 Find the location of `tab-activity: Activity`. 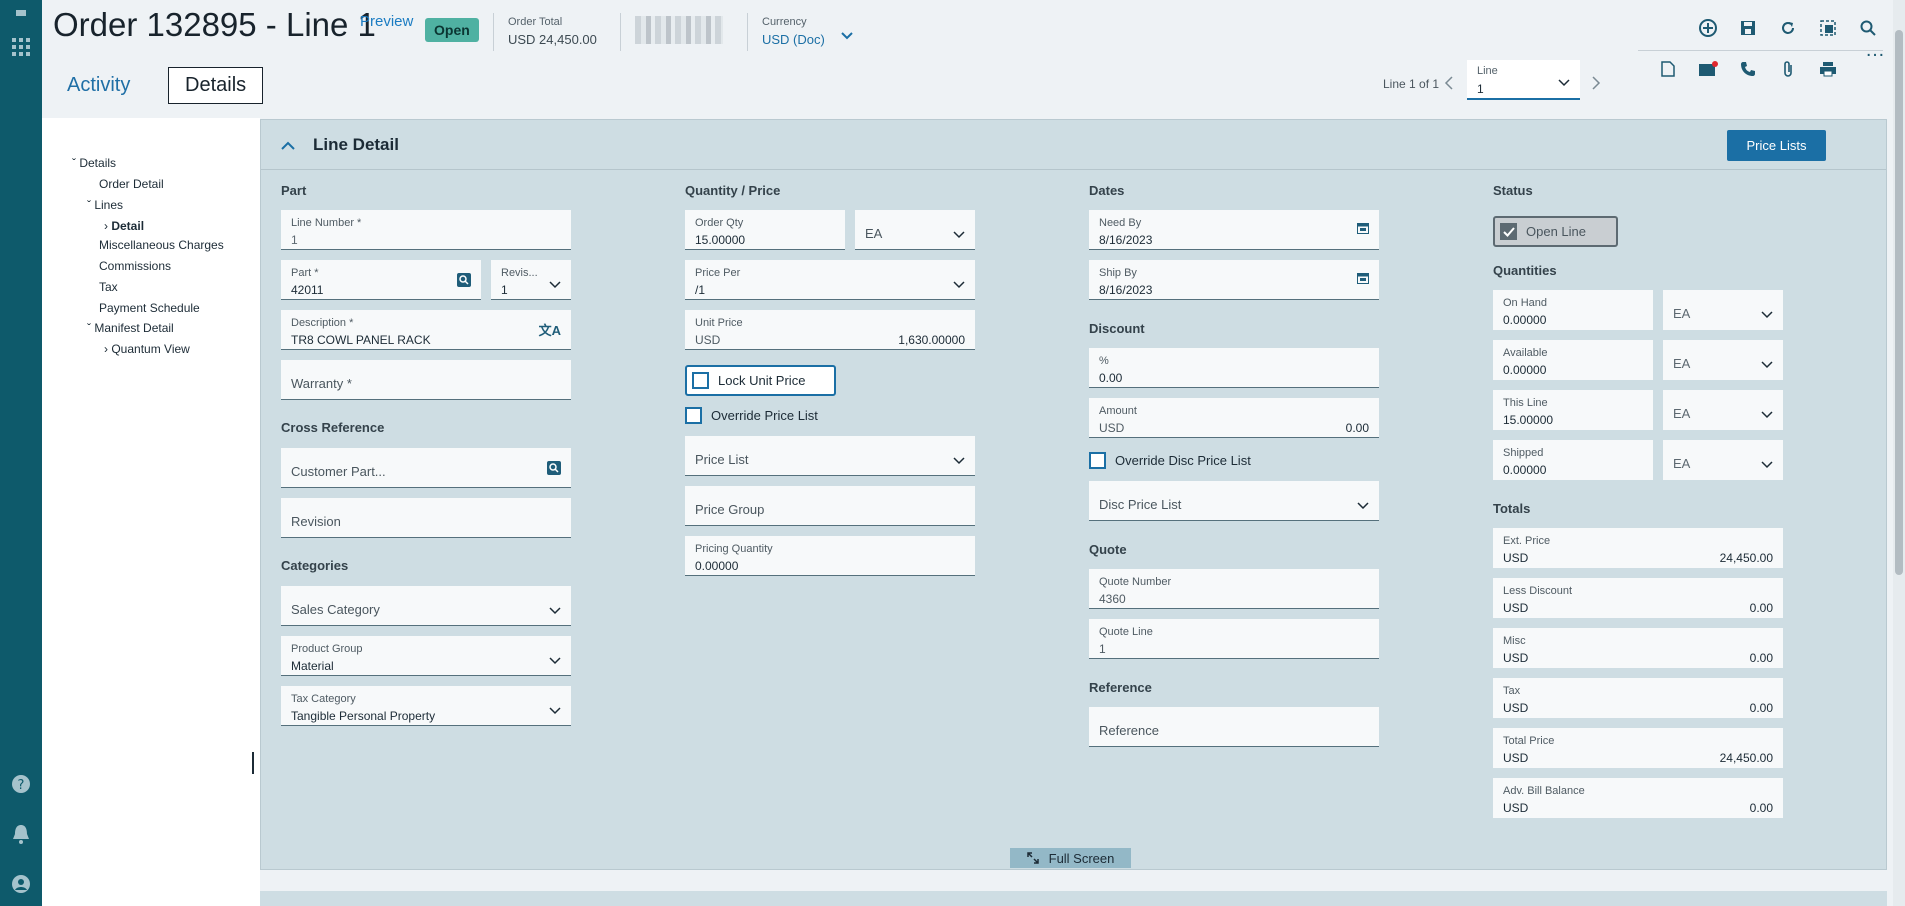

tab-activity: Activity is located at coordinates (98, 85).